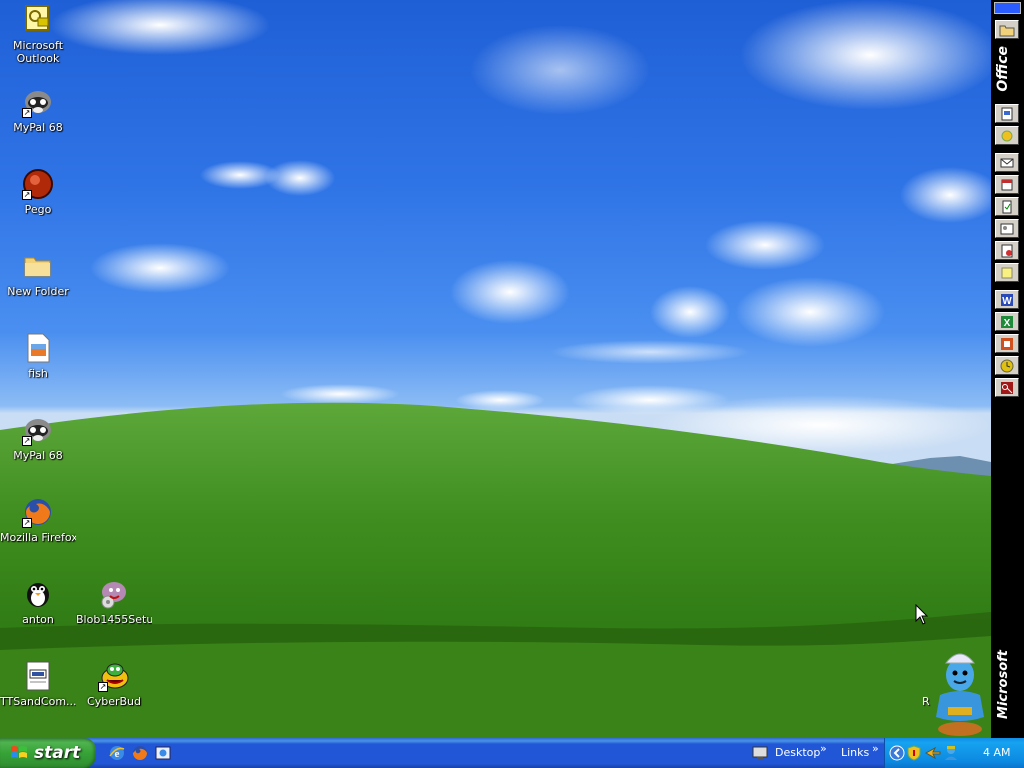  I want to click on ie-icon: e, so click(117, 753).